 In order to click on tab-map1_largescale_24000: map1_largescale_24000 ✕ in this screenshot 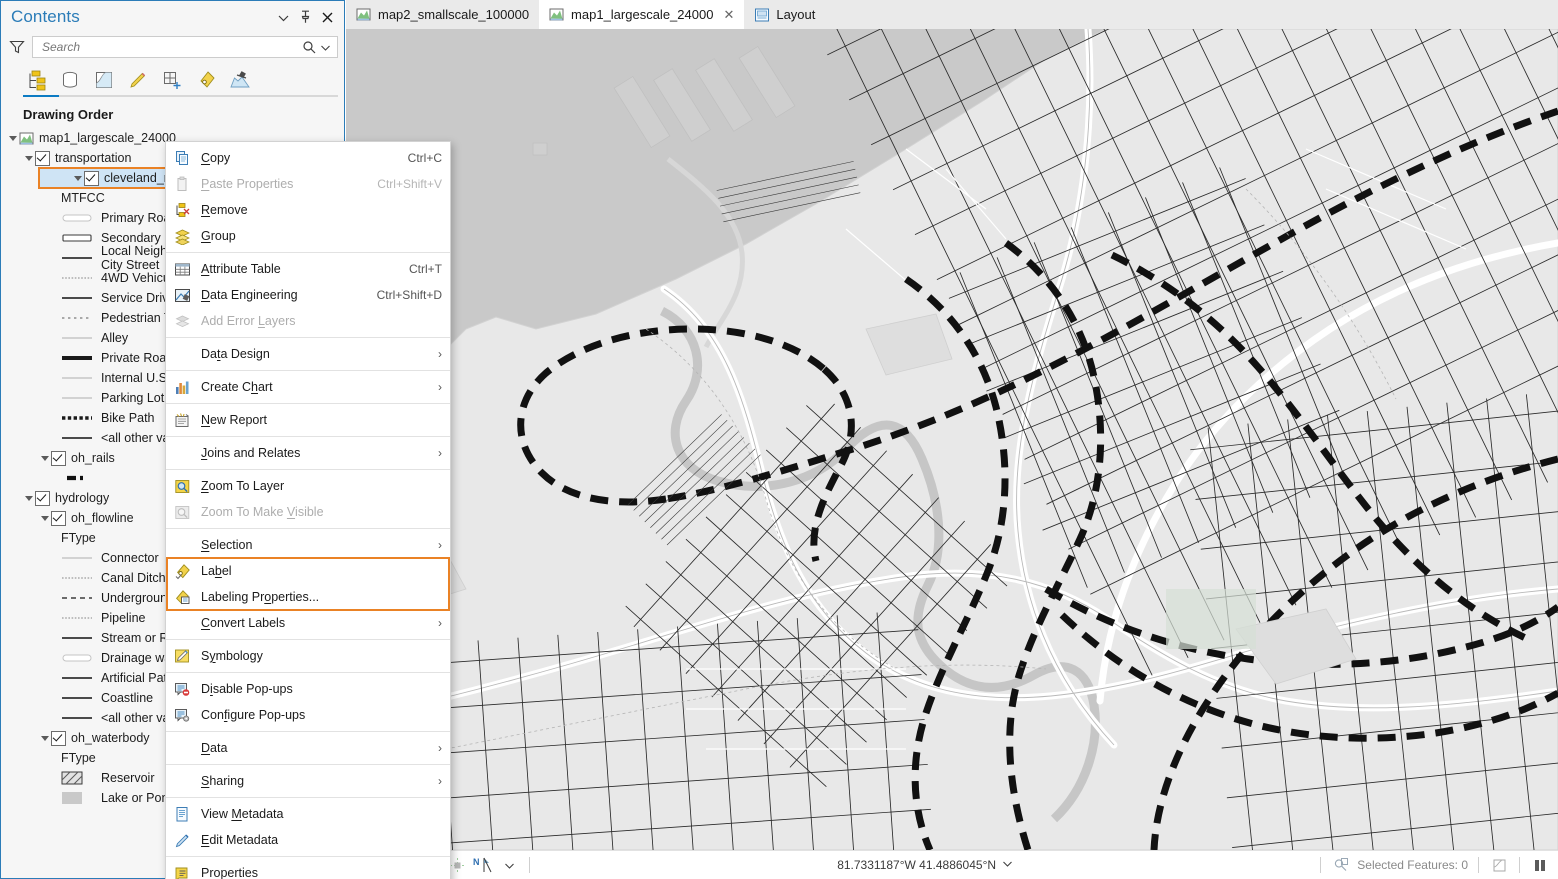, I will do `click(642, 14)`.